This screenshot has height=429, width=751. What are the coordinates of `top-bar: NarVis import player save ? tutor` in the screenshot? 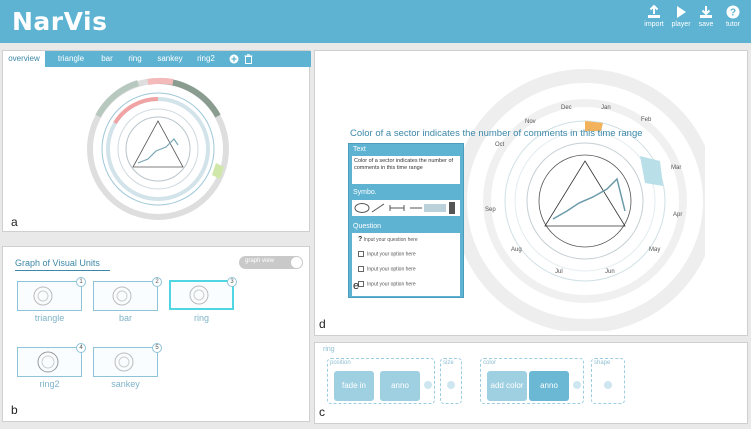 It's located at (375, 21).